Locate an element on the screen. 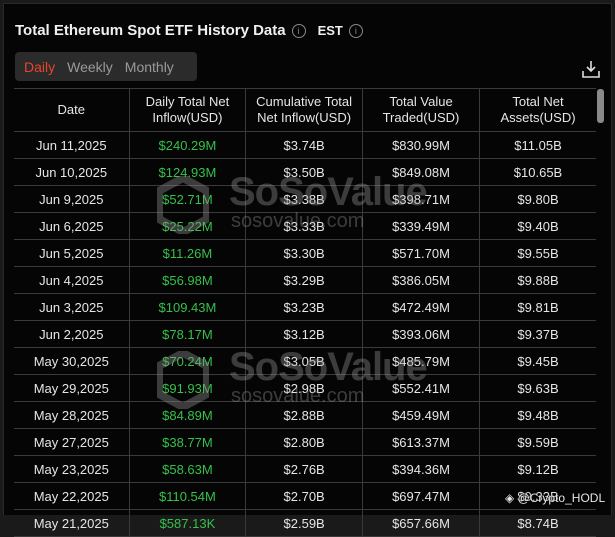 Image resolution: width=615 pixels, height=537 pixels. value-traded-cell: $394.36M is located at coordinates (421, 469).